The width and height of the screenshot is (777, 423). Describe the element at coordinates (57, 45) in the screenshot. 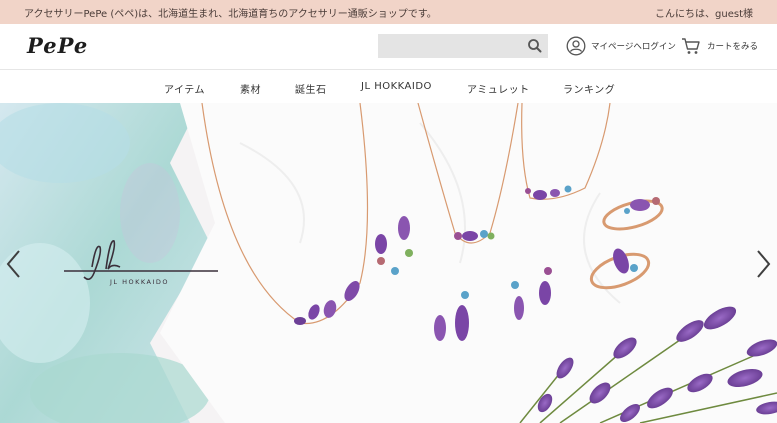

I see `site-logo: PePe` at that location.